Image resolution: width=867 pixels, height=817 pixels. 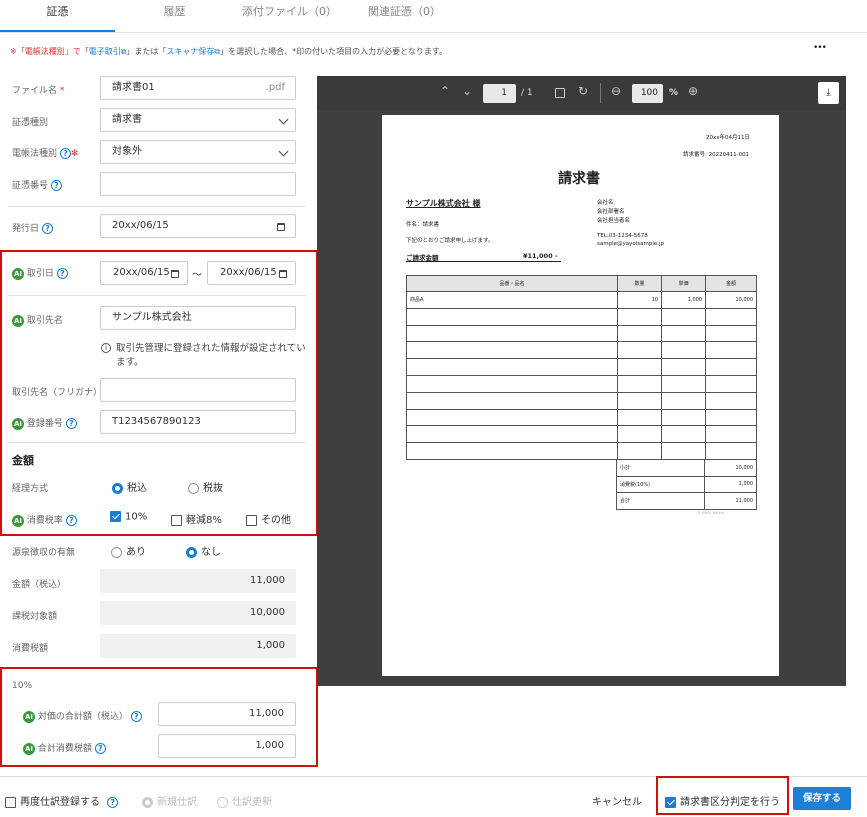 What do you see at coordinates (483, 261) in the screenshot?
I see `total-underline` at bounding box center [483, 261].